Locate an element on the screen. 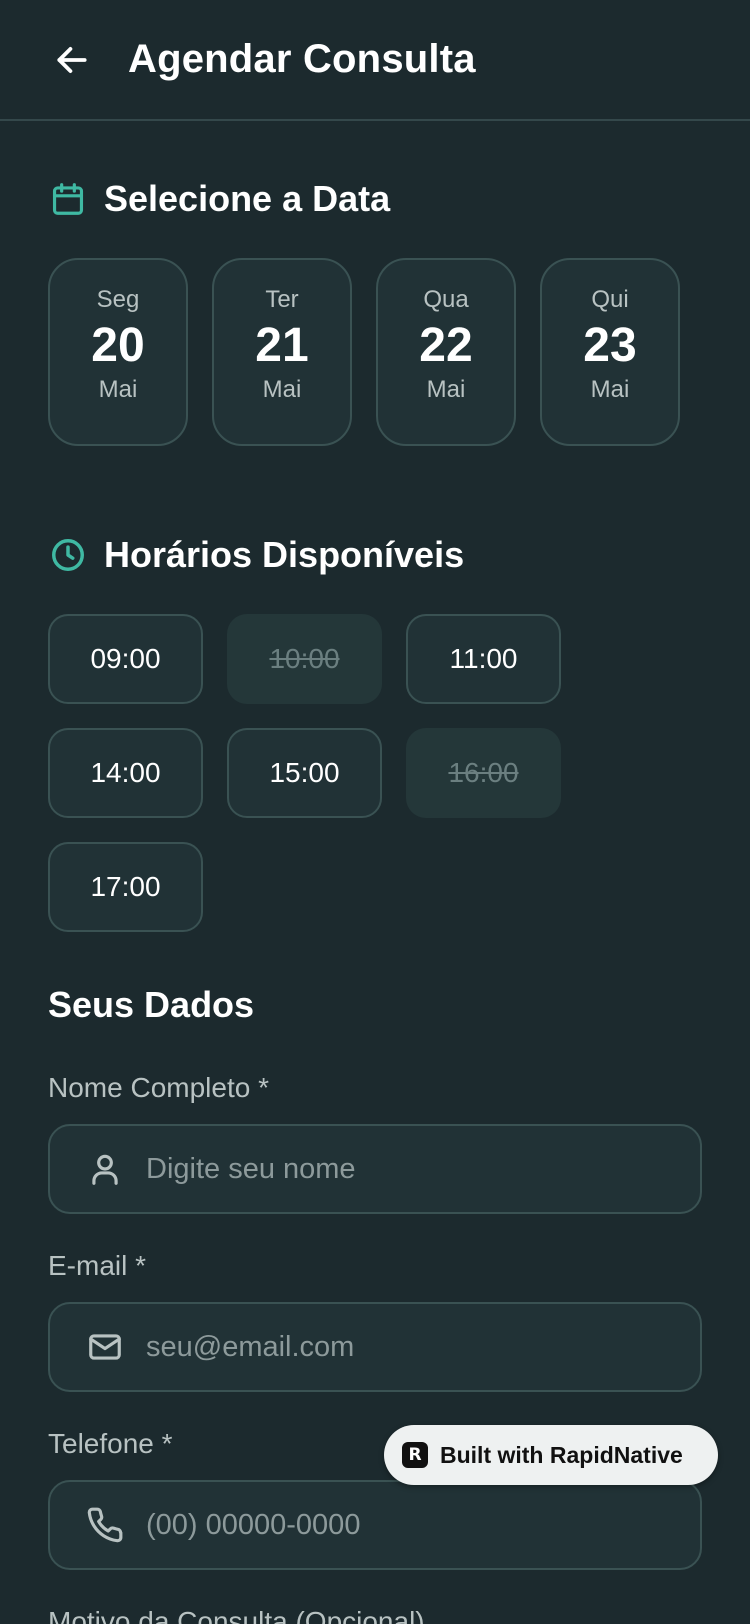  name-field is located at coordinates (375, 1169).